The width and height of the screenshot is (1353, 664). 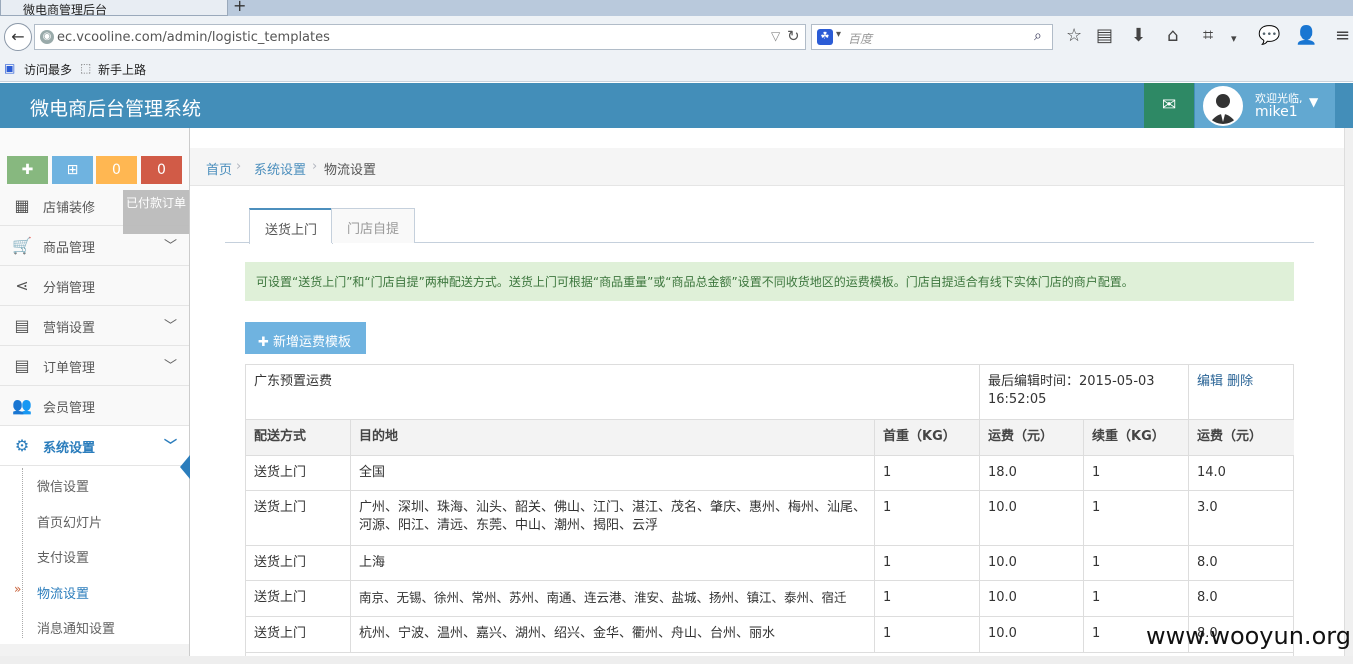 I want to click on cart-icon: 🛒, so click(x=22, y=245).